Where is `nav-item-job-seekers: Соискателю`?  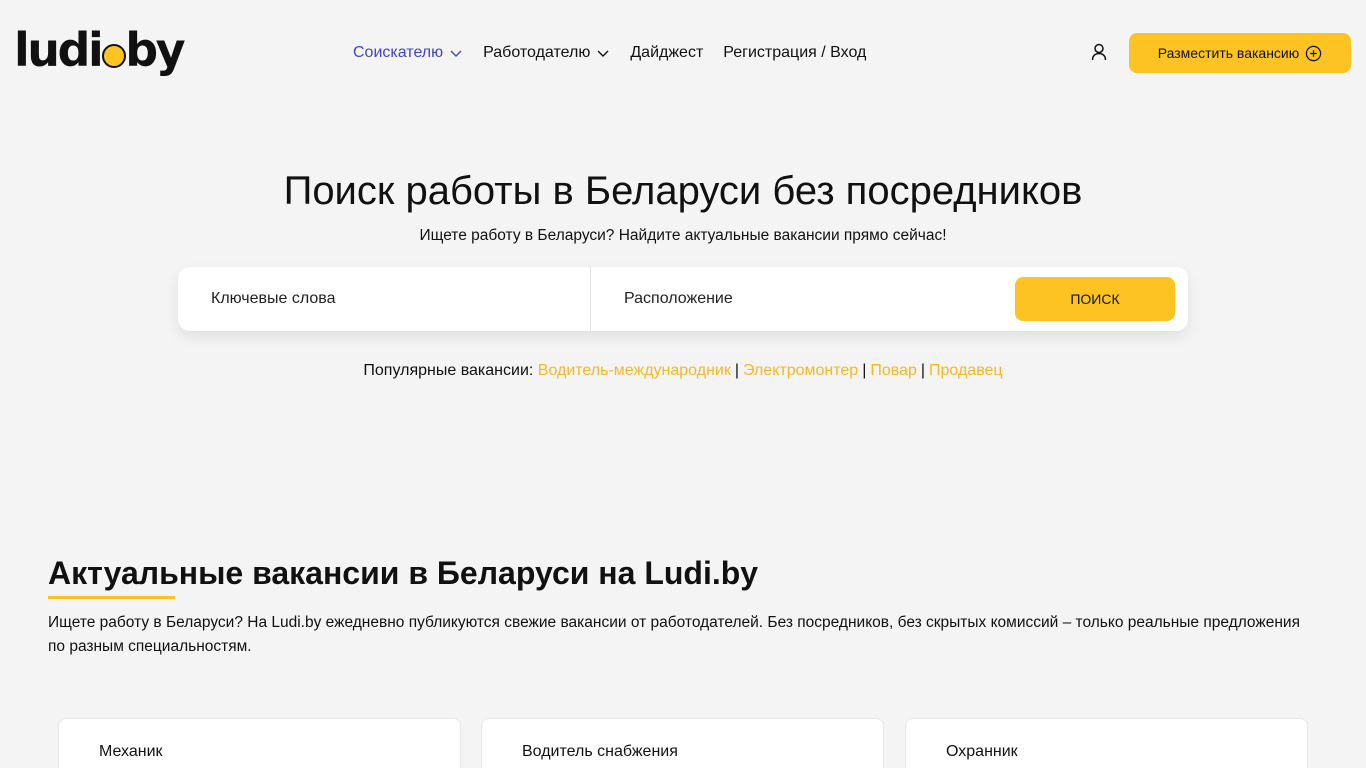
nav-item-job-seekers: Соискателю is located at coordinates (408, 53).